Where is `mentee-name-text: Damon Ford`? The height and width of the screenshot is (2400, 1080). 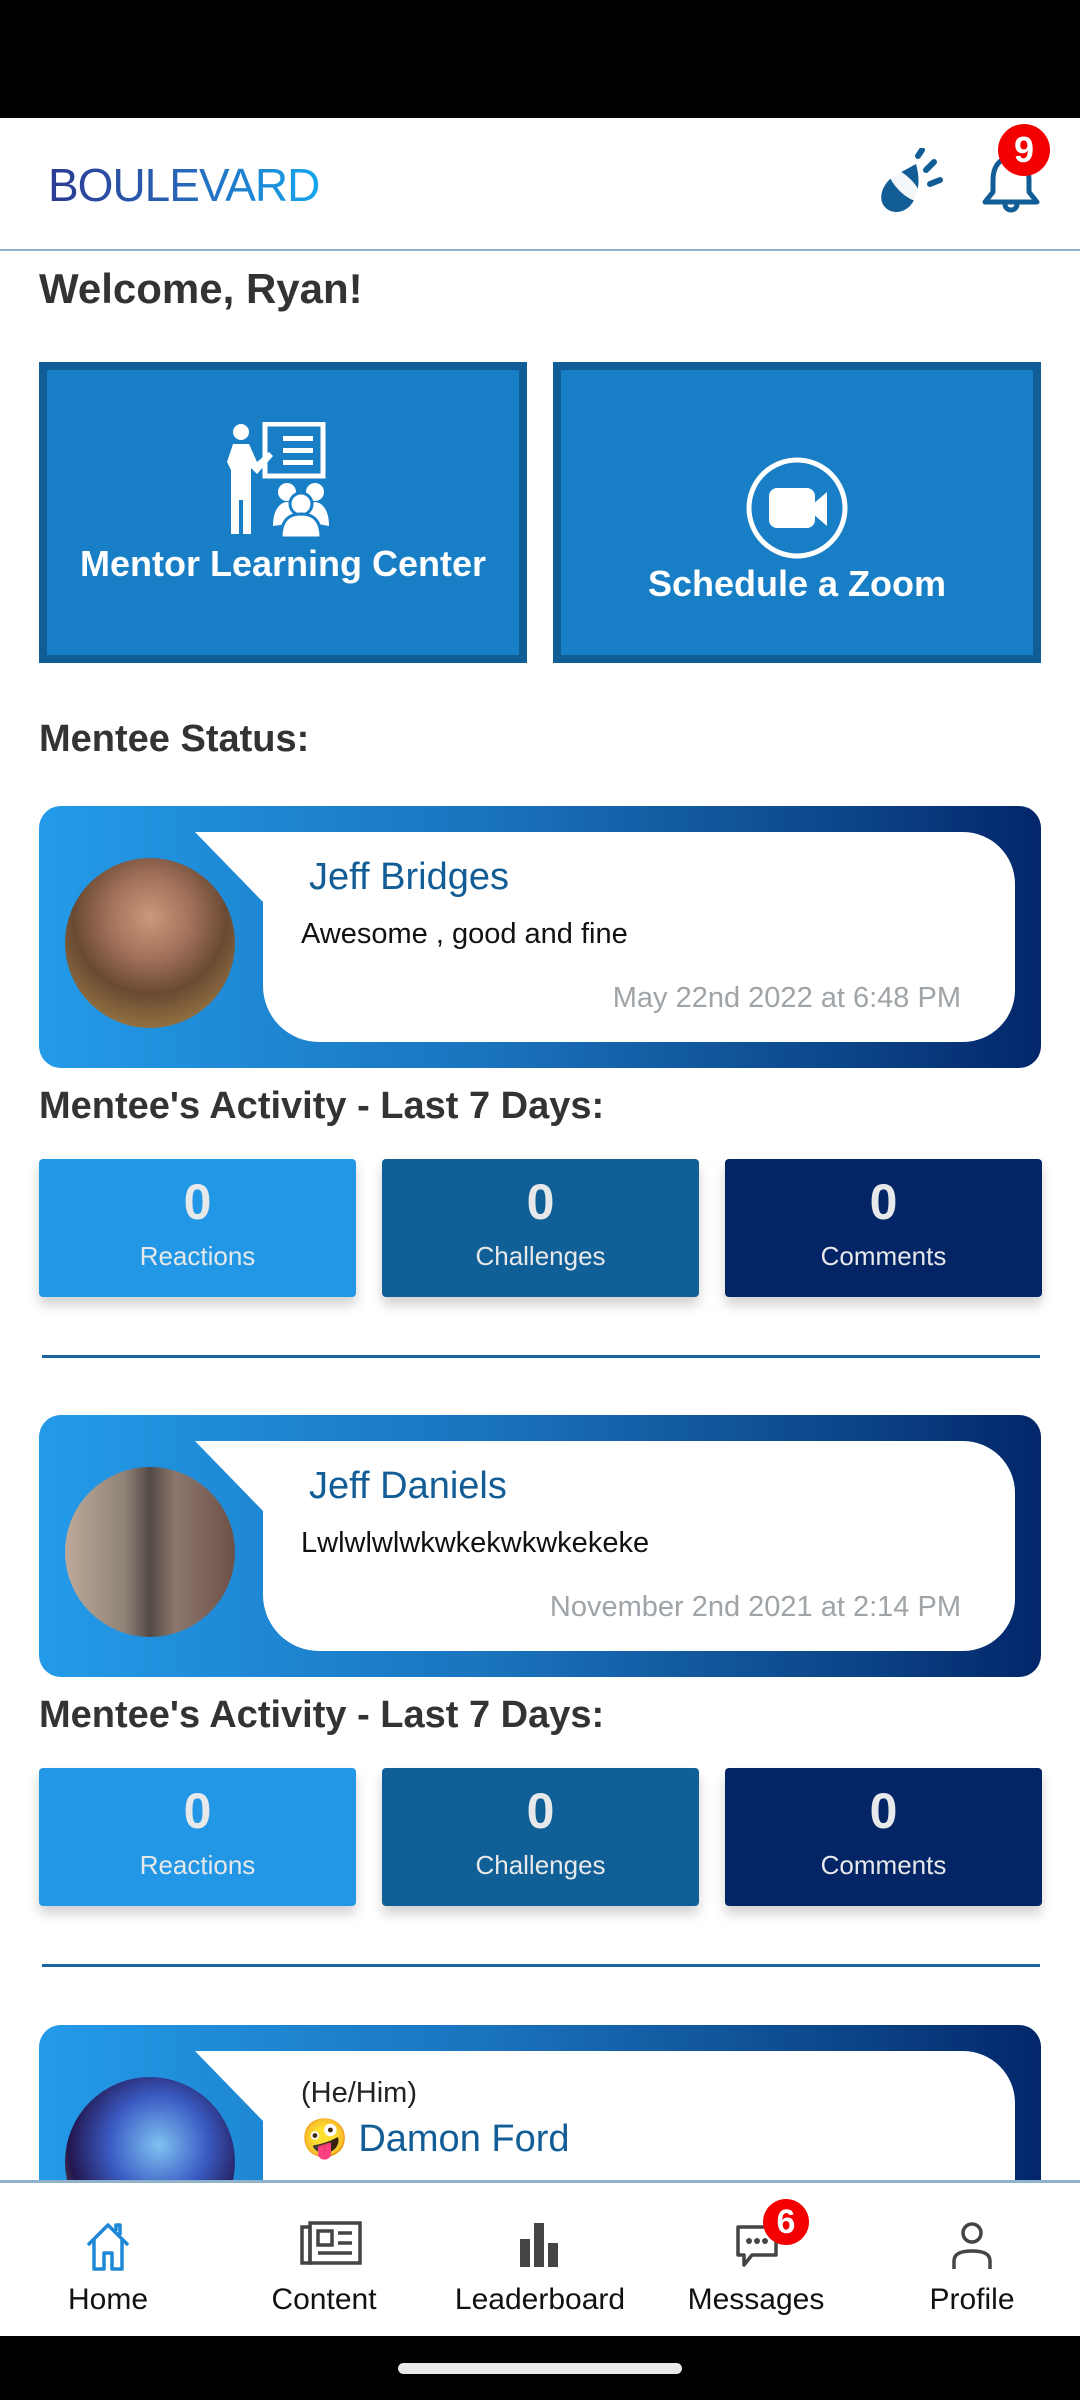 mentee-name-text: Damon Ford is located at coordinates (464, 2139).